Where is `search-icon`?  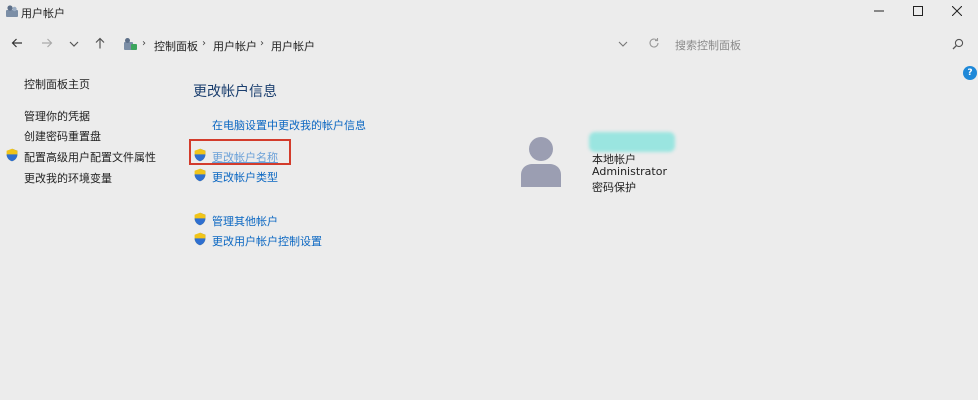
search-icon is located at coordinates (958, 44).